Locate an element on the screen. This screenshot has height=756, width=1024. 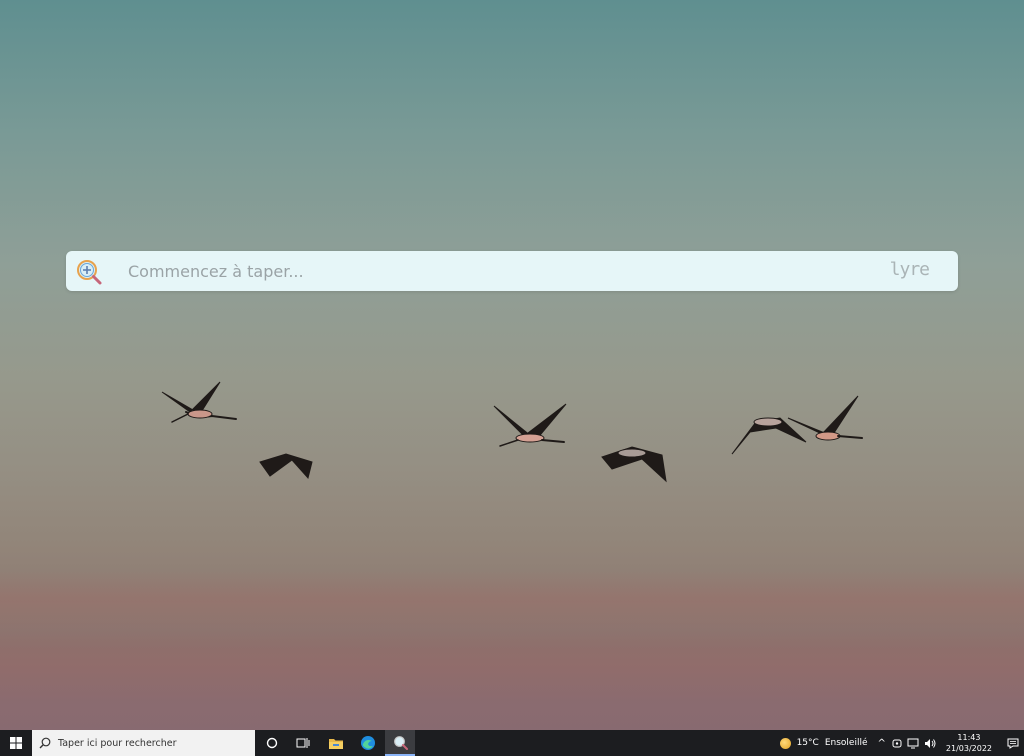
meet-now-icon is located at coordinates (897, 743).